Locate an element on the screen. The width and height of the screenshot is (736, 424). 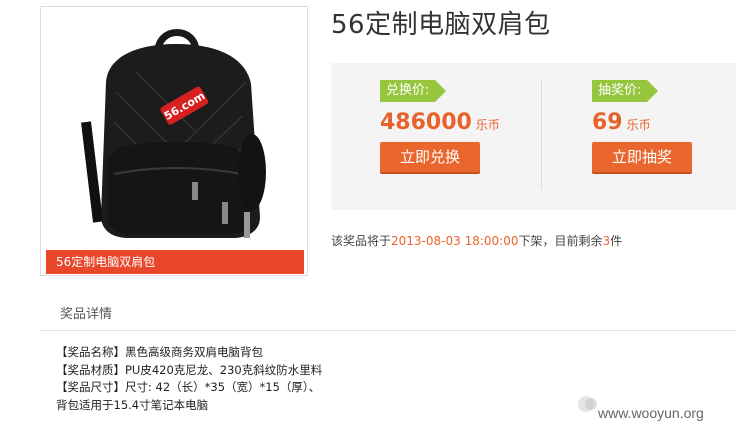
lottery-price-tag: 抽奖价: is located at coordinates (625, 91).